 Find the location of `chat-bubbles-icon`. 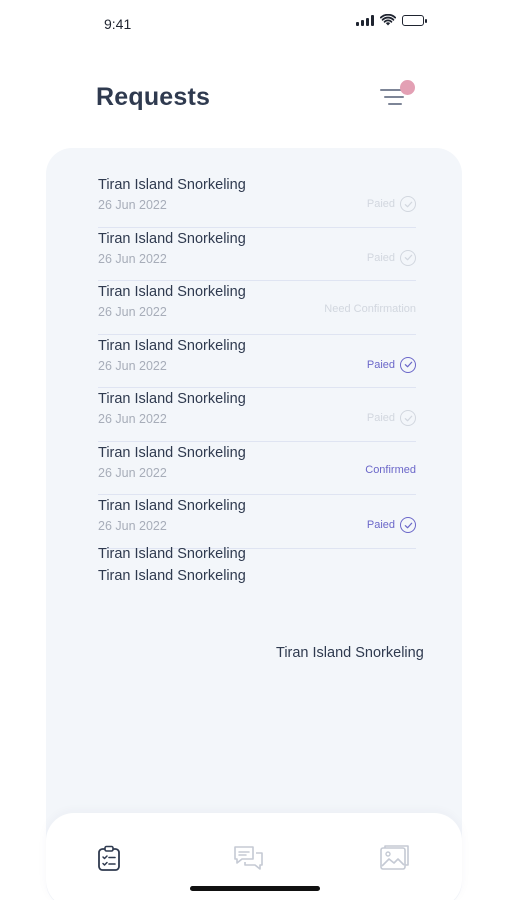

chat-bubbles-icon is located at coordinates (248, 858).